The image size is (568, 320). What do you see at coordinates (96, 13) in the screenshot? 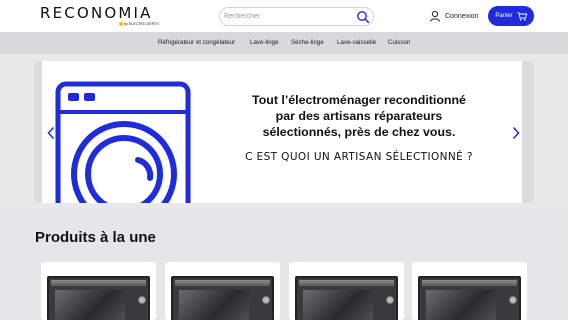
I see `logo-text: RECONOMIA` at bounding box center [96, 13].